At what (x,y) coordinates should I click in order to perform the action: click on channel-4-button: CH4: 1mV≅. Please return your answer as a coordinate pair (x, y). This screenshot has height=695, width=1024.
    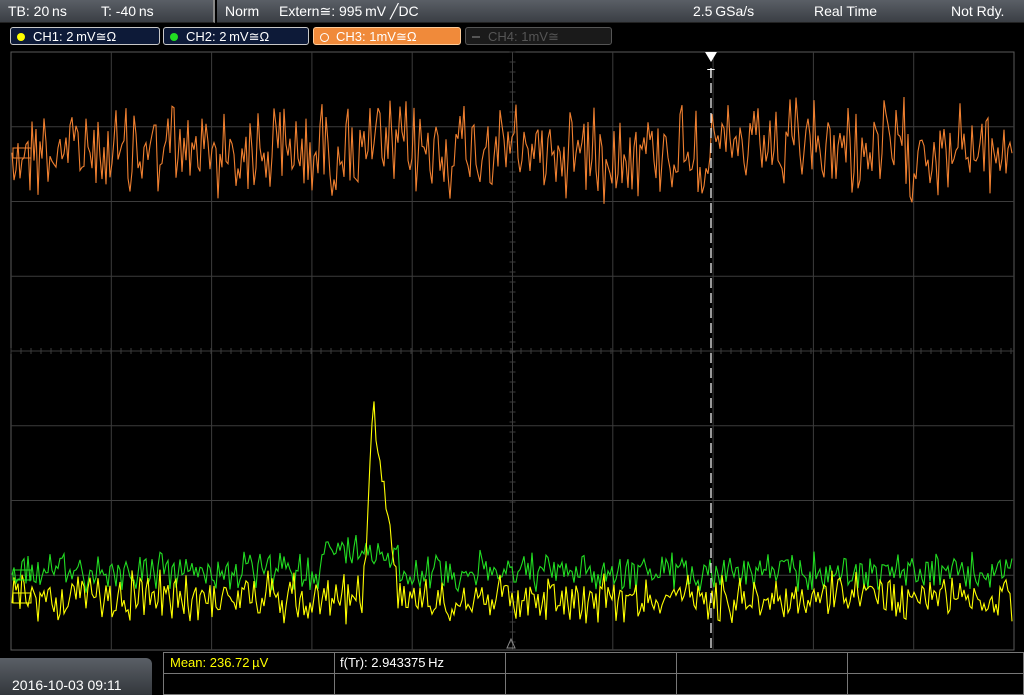
    Looking at the image, I should click on (538, 36).